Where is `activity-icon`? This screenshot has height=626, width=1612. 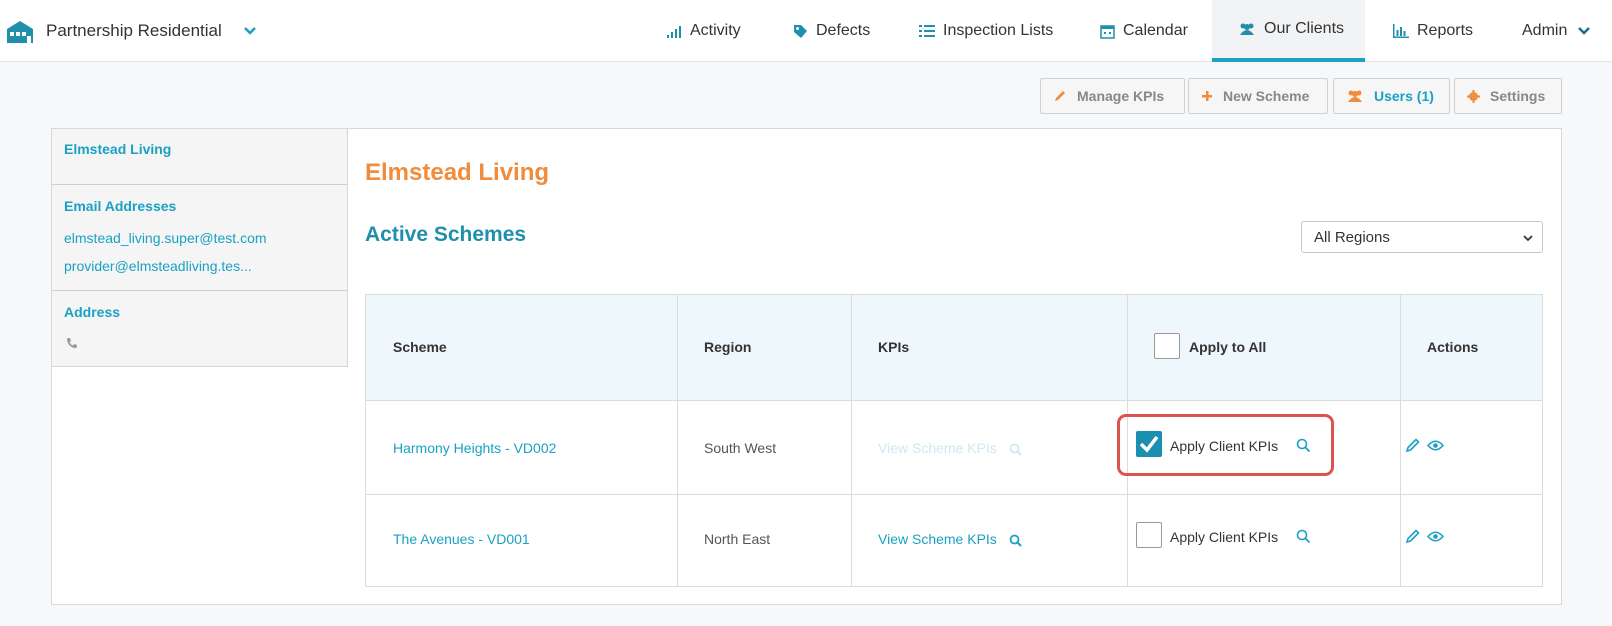
activity-icon is located at coordinates (674, 32).